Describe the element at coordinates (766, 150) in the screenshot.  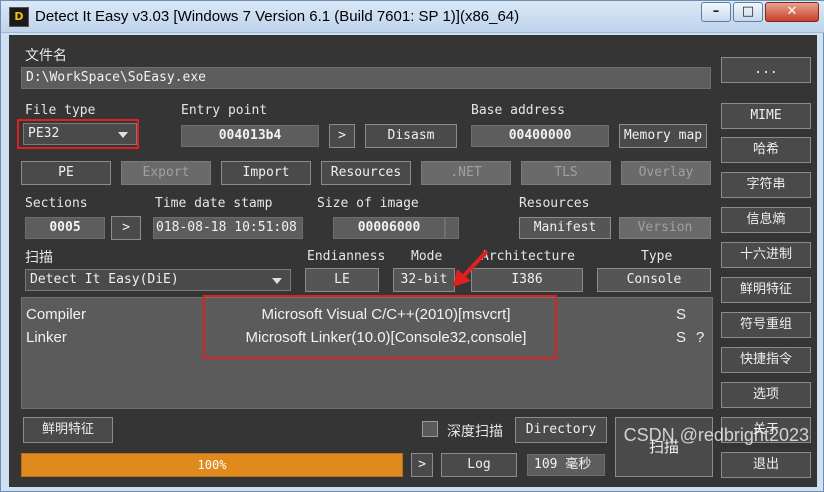
I see `hash-button: 哈希` at that location.